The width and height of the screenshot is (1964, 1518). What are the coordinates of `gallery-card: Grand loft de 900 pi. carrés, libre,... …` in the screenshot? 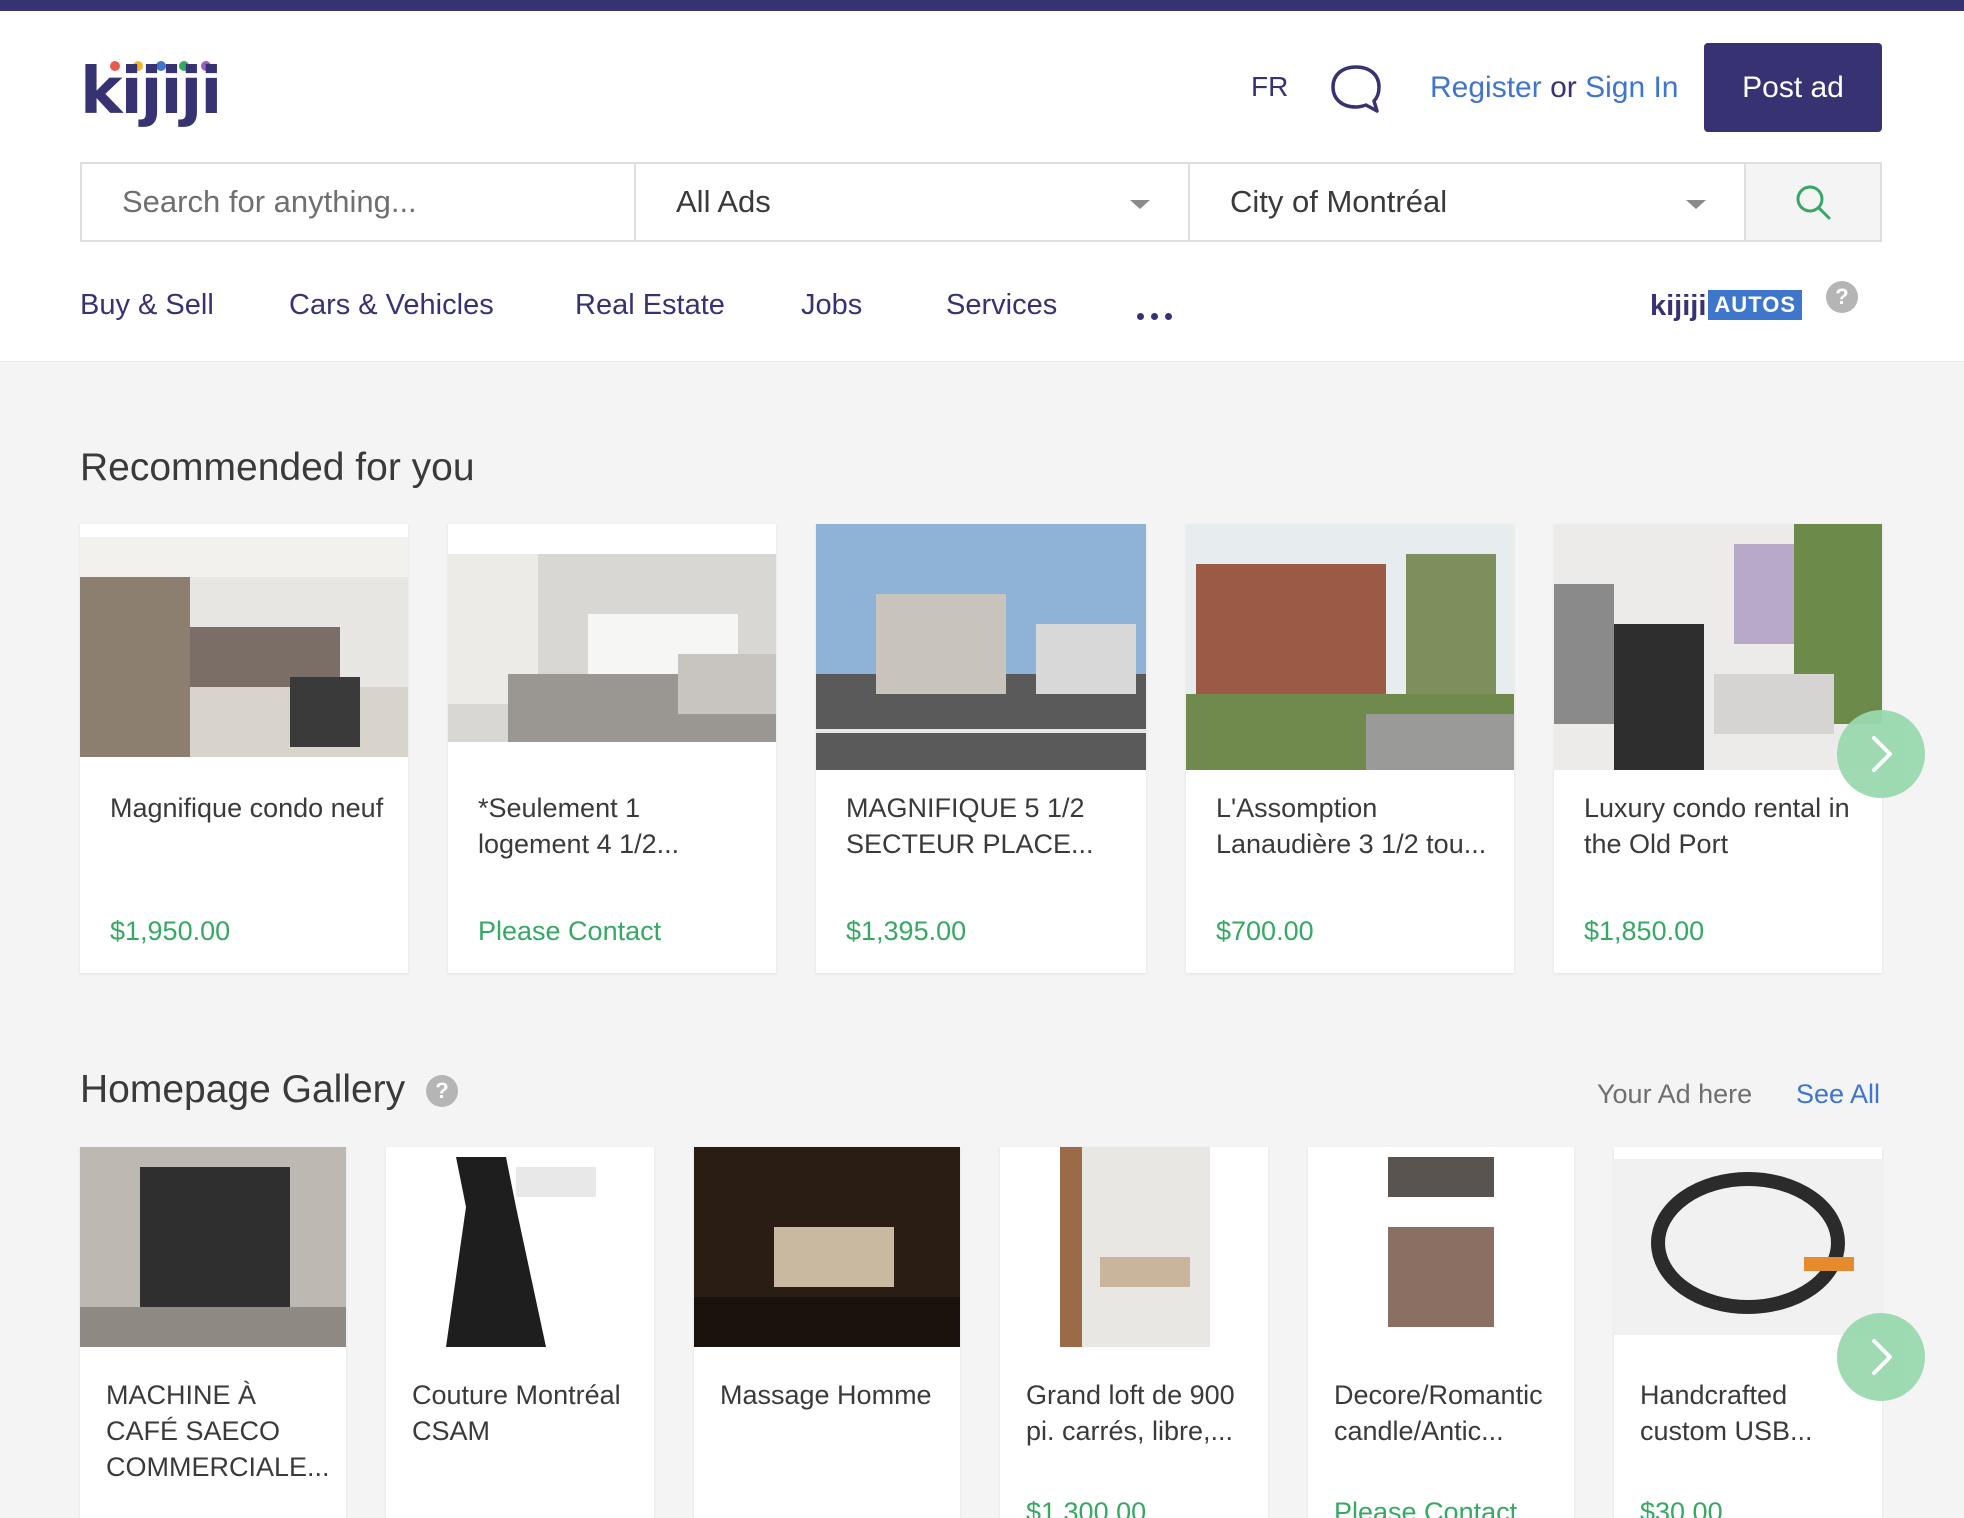 It's located at (1134, 1332).